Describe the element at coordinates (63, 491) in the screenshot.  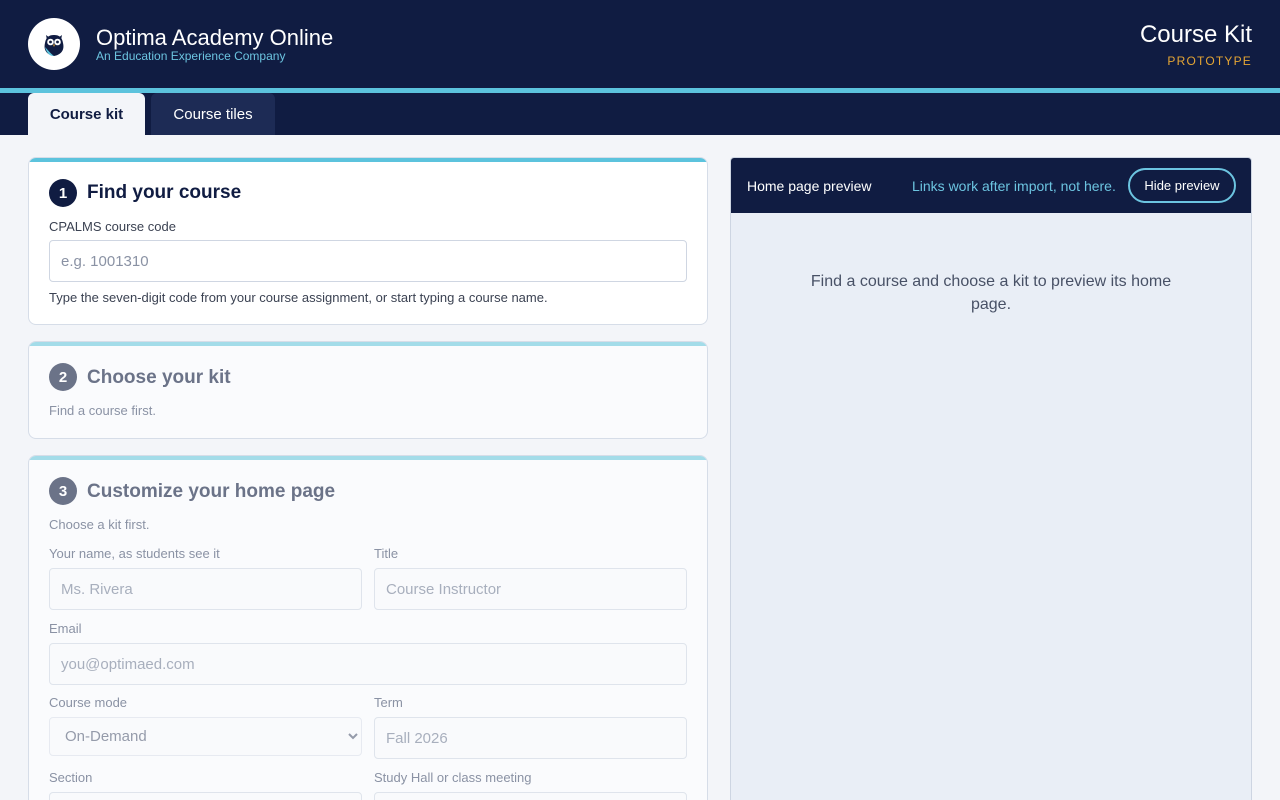
I see `step-number-3: 3` at that location.